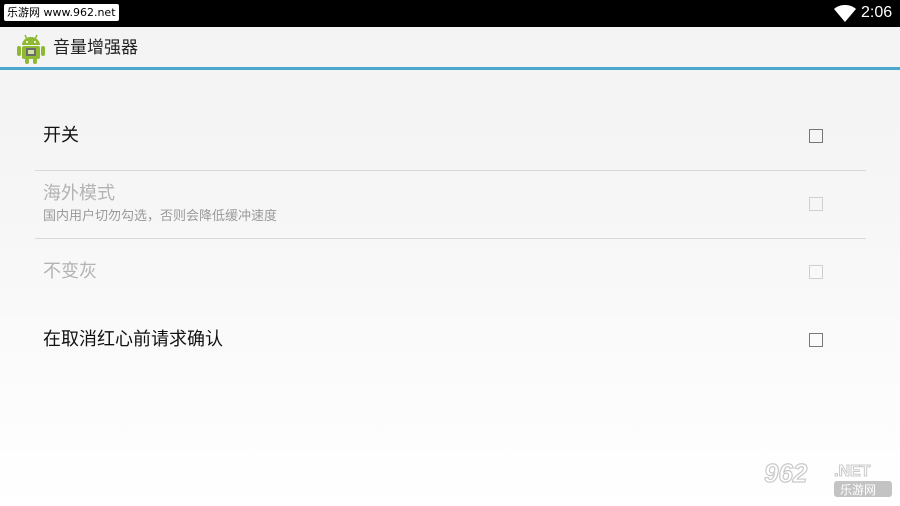 The height and width of the screenshot is (506, 900). I want to click on pref-overseas-mode: 海外模式 国内用户切勿勾选，否则会降低缓冲速度, so click(450, 204).